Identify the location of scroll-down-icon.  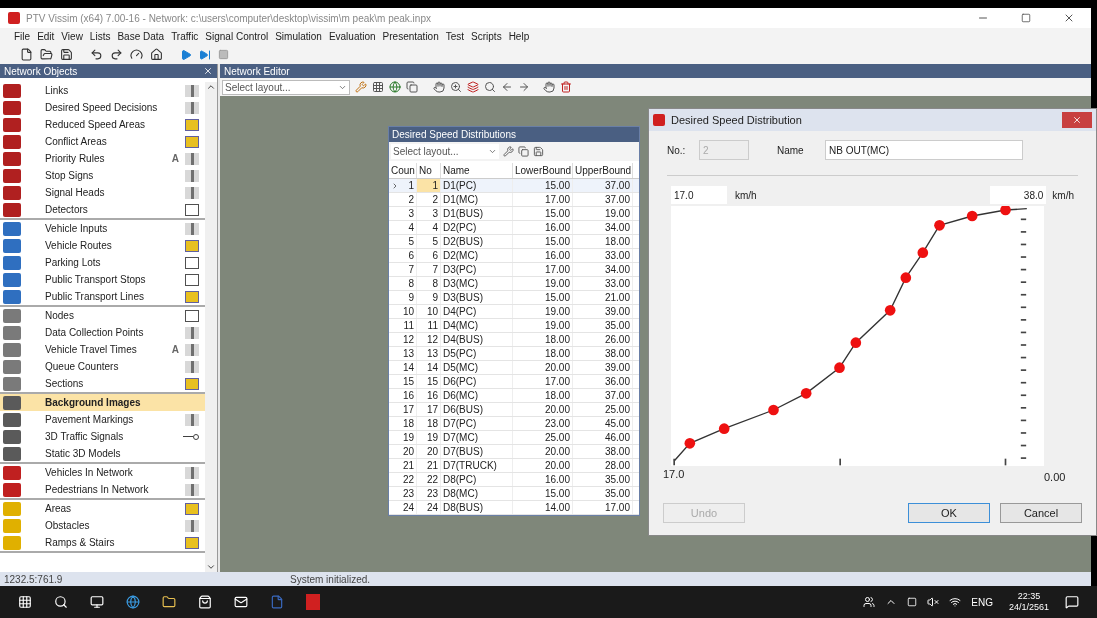
(211, 567).